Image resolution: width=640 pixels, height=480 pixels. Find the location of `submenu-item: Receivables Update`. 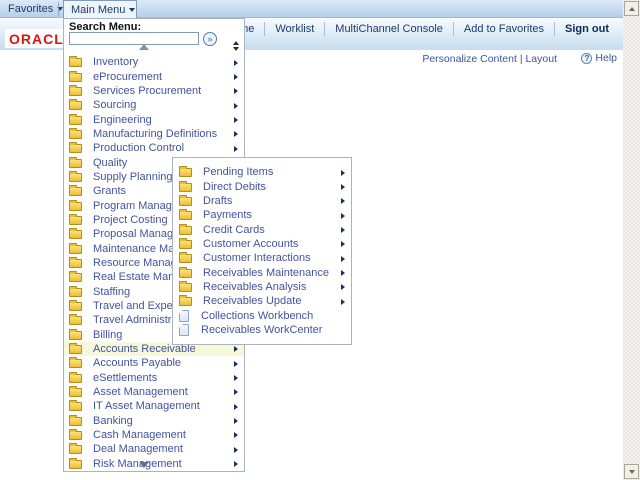

submenu-item: Receivables Update is located at coordinates (262, 301).